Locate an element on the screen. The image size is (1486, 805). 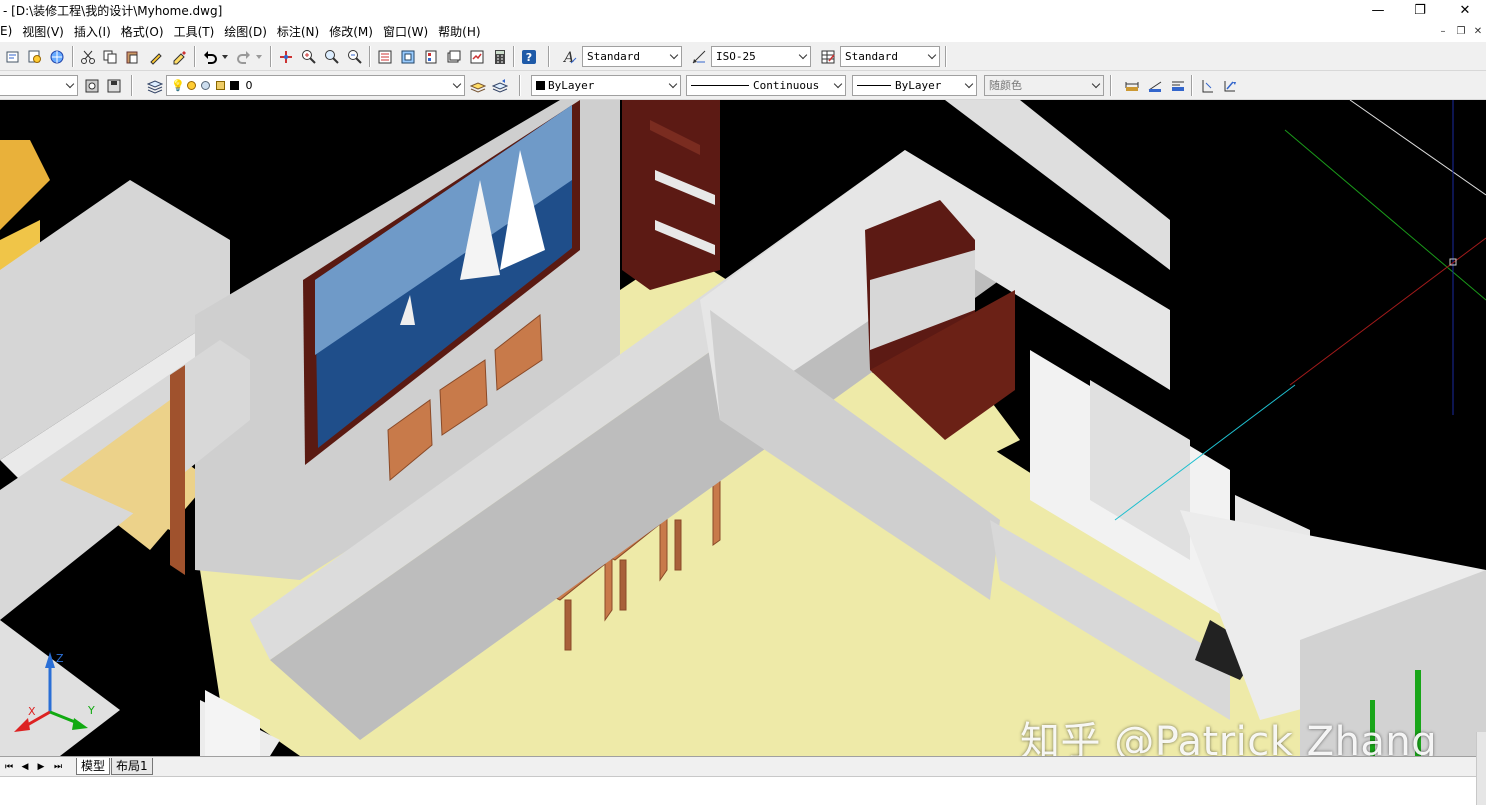
publish-icon is located at coordinates (56, 56).